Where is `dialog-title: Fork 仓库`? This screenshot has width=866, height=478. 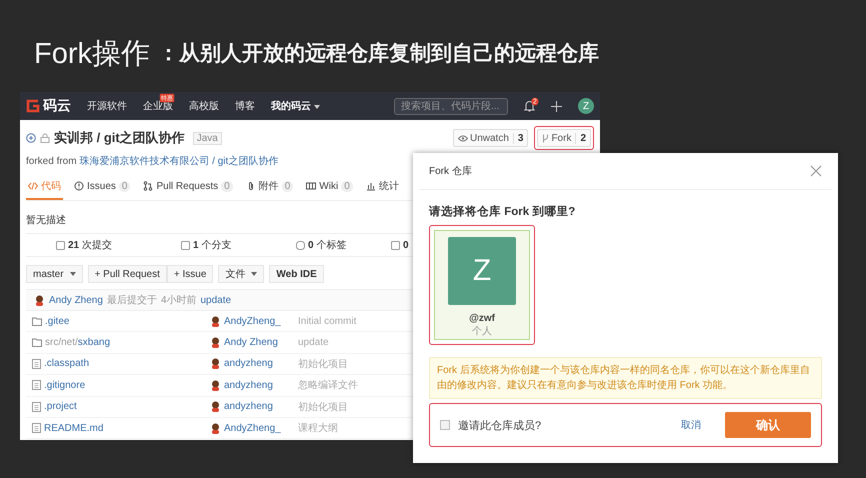 dialog-title: Fork 仓库 is located at coordinates (450, 171).